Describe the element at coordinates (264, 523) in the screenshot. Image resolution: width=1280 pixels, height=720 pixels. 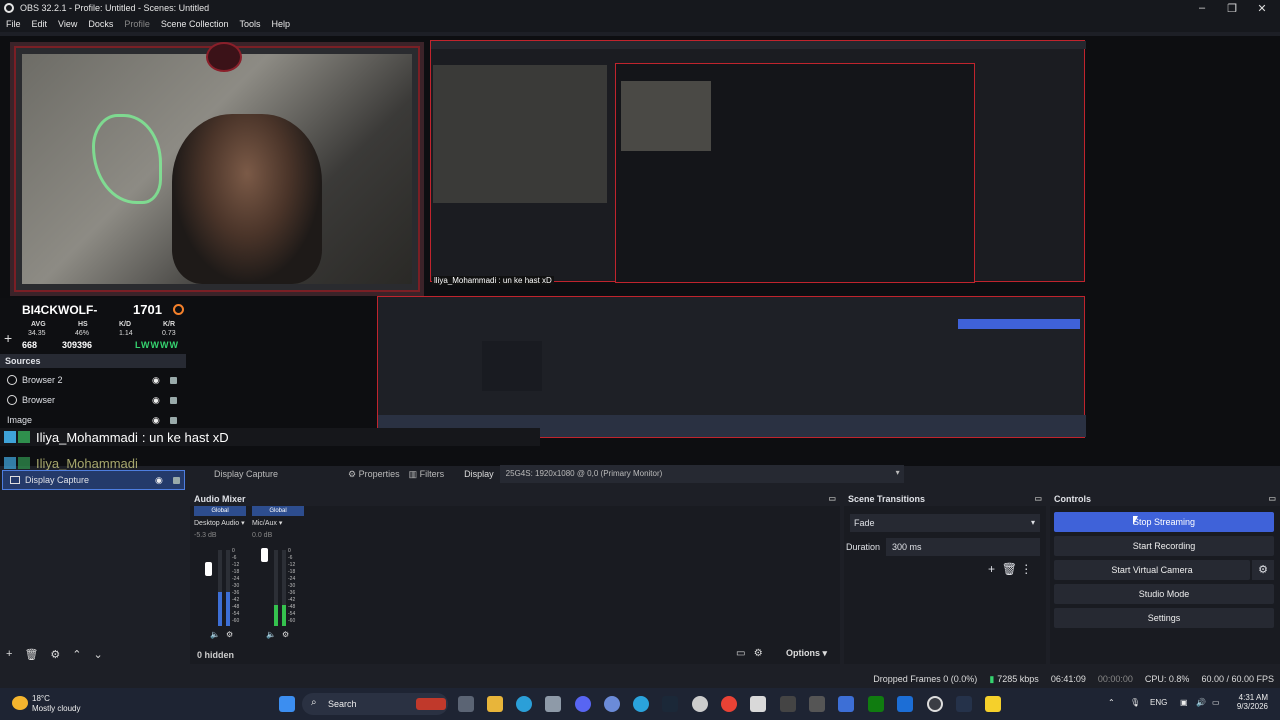
I see `channel-name-label: Mic/Aux` at that location.